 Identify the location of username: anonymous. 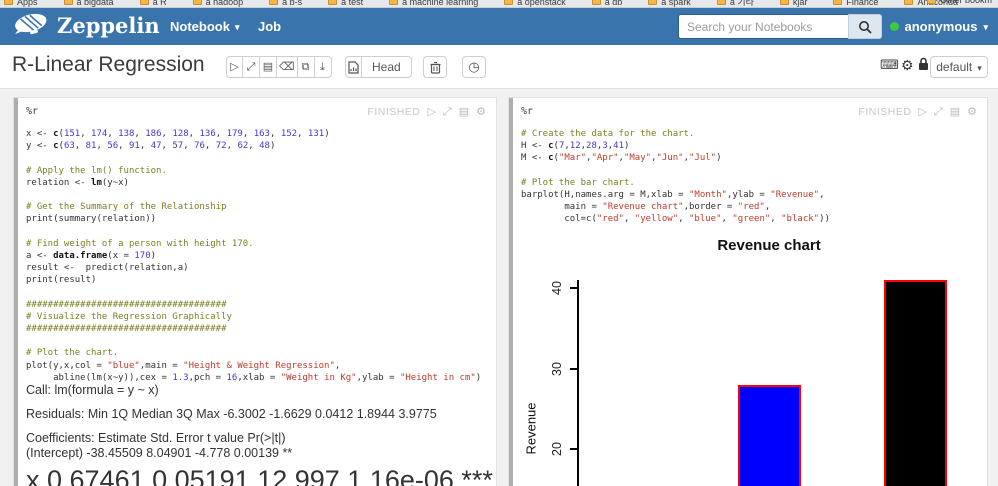
(941, 26).